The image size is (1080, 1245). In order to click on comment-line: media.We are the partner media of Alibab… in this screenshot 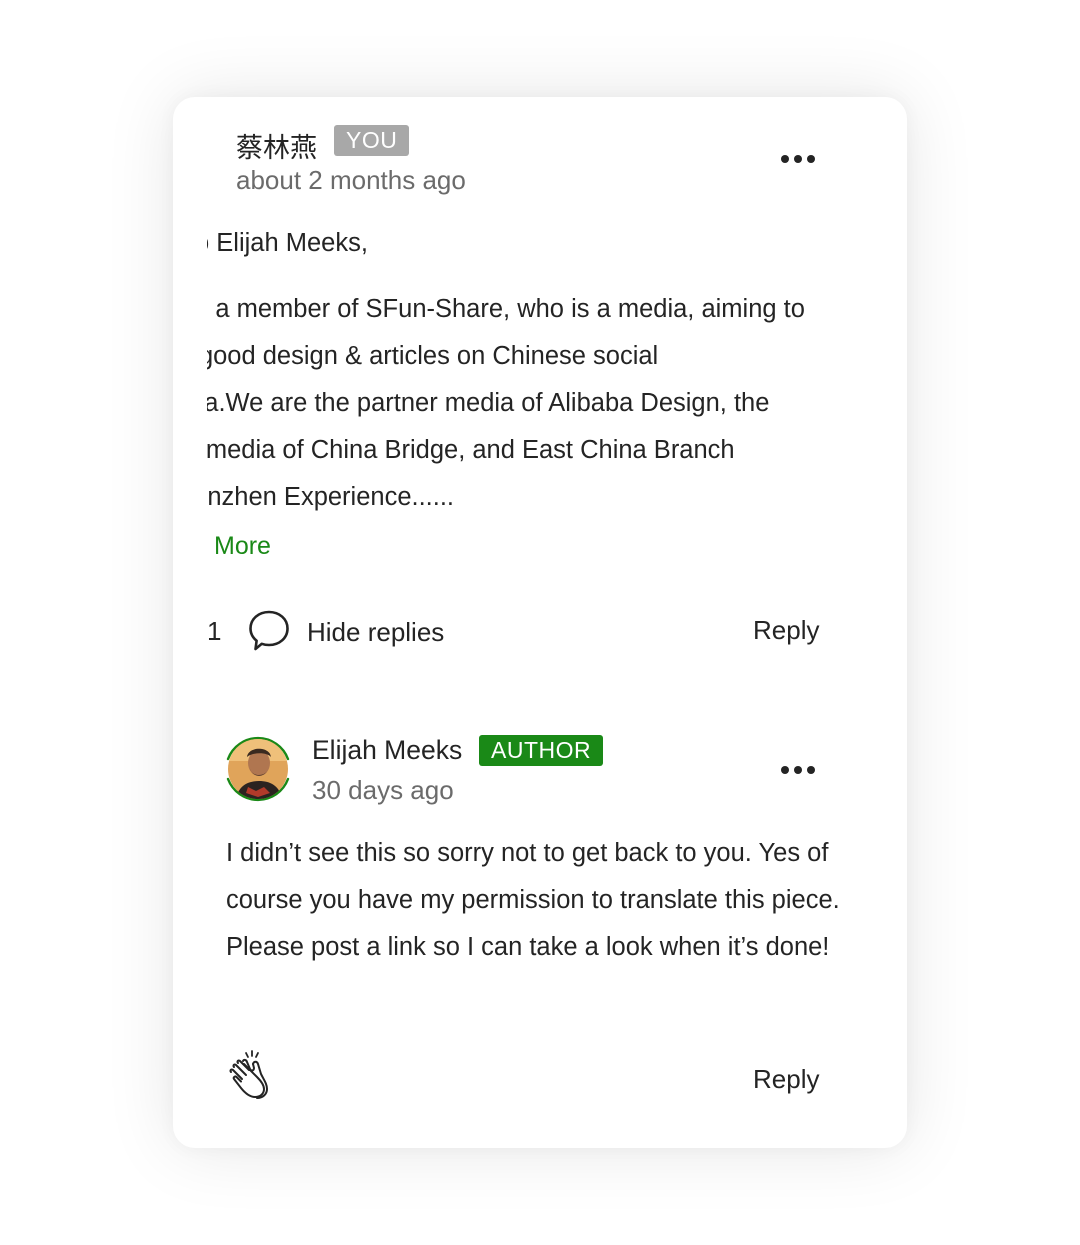, I will do `click(488, 403)`.